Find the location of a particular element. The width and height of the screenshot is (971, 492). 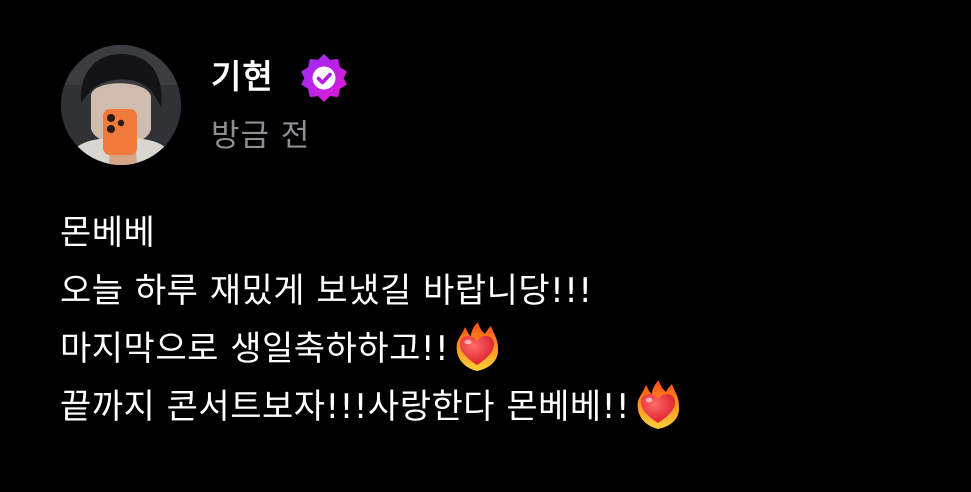

message-line: 몬베베 is located at coordinates (500, 233).